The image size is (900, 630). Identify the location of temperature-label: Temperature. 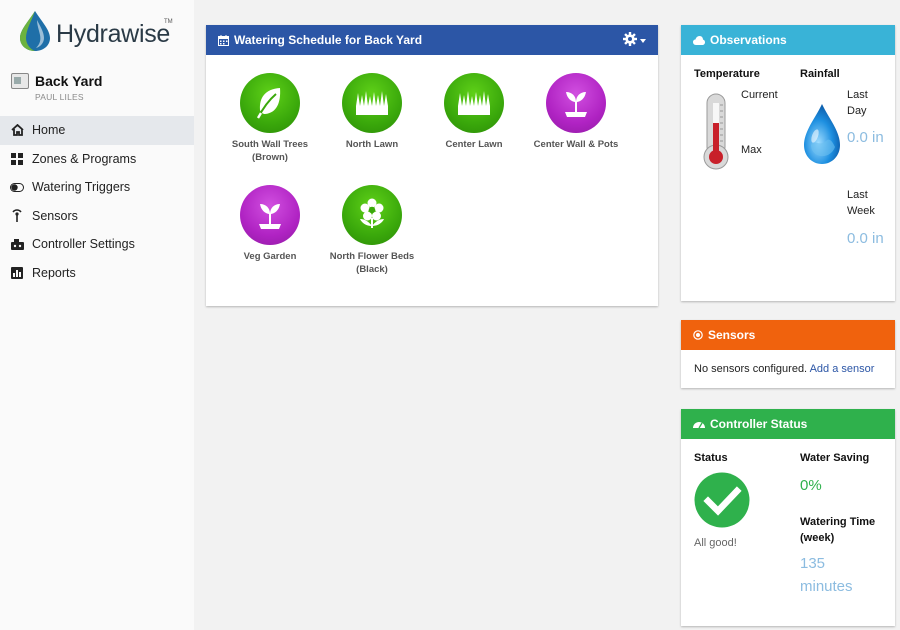
(727, 74).